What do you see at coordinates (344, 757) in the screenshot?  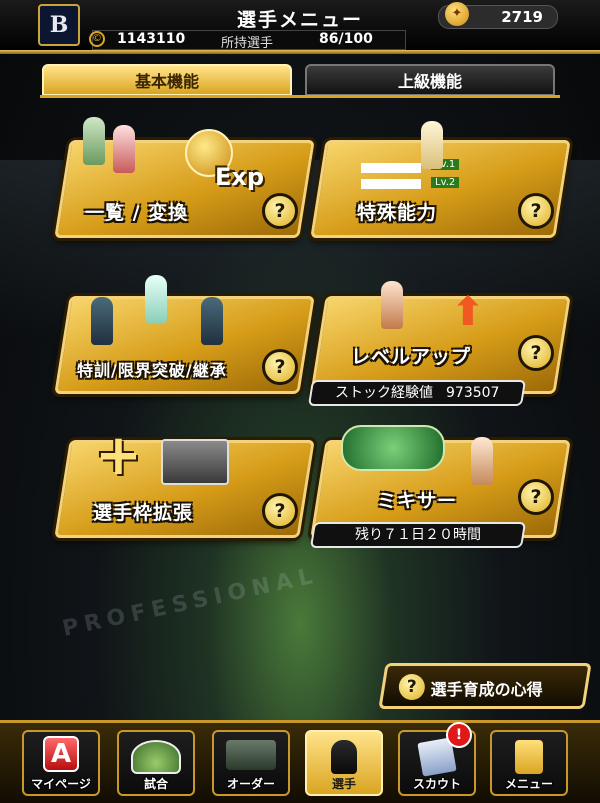 I see `player-icon` at bounding box center [344, 757].